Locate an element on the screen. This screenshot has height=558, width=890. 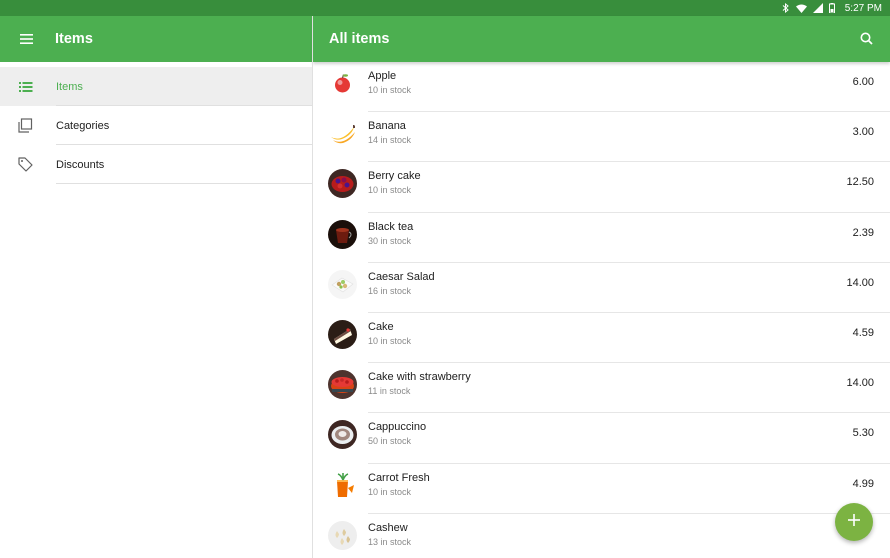
nav-drawer: Items Categories Discounts is located at coordinates (156, 125).